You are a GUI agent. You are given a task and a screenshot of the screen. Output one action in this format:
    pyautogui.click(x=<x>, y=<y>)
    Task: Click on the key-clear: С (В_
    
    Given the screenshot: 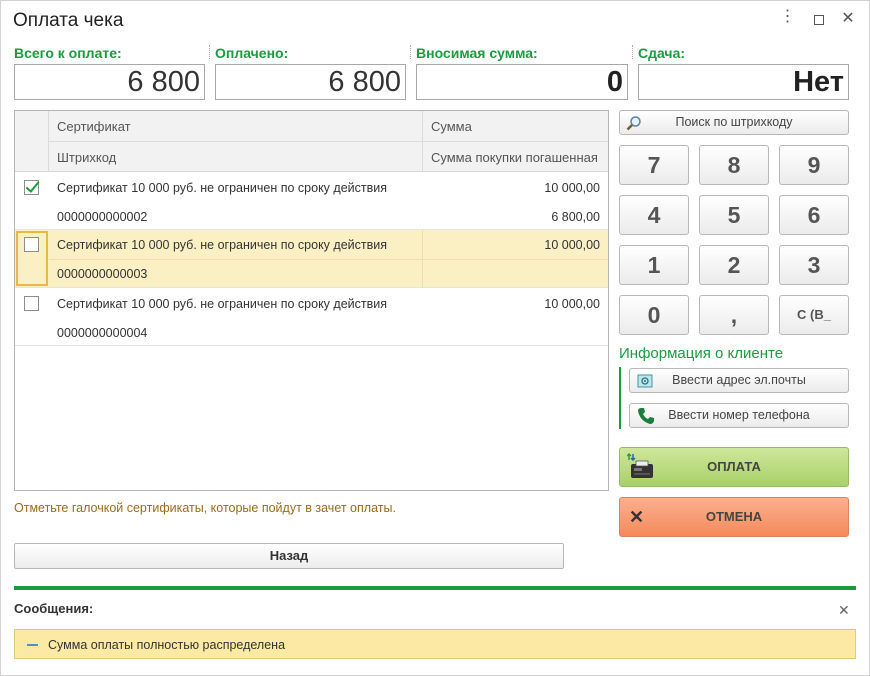 What is the action you would take?
    pyautogui.click(x=814, y=315)
    